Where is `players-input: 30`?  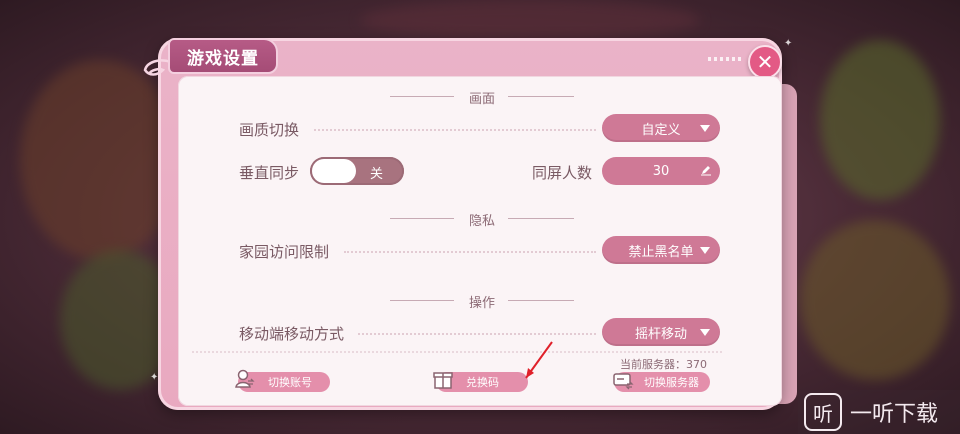 players-input: 30 is located at coordinates (661, 171).